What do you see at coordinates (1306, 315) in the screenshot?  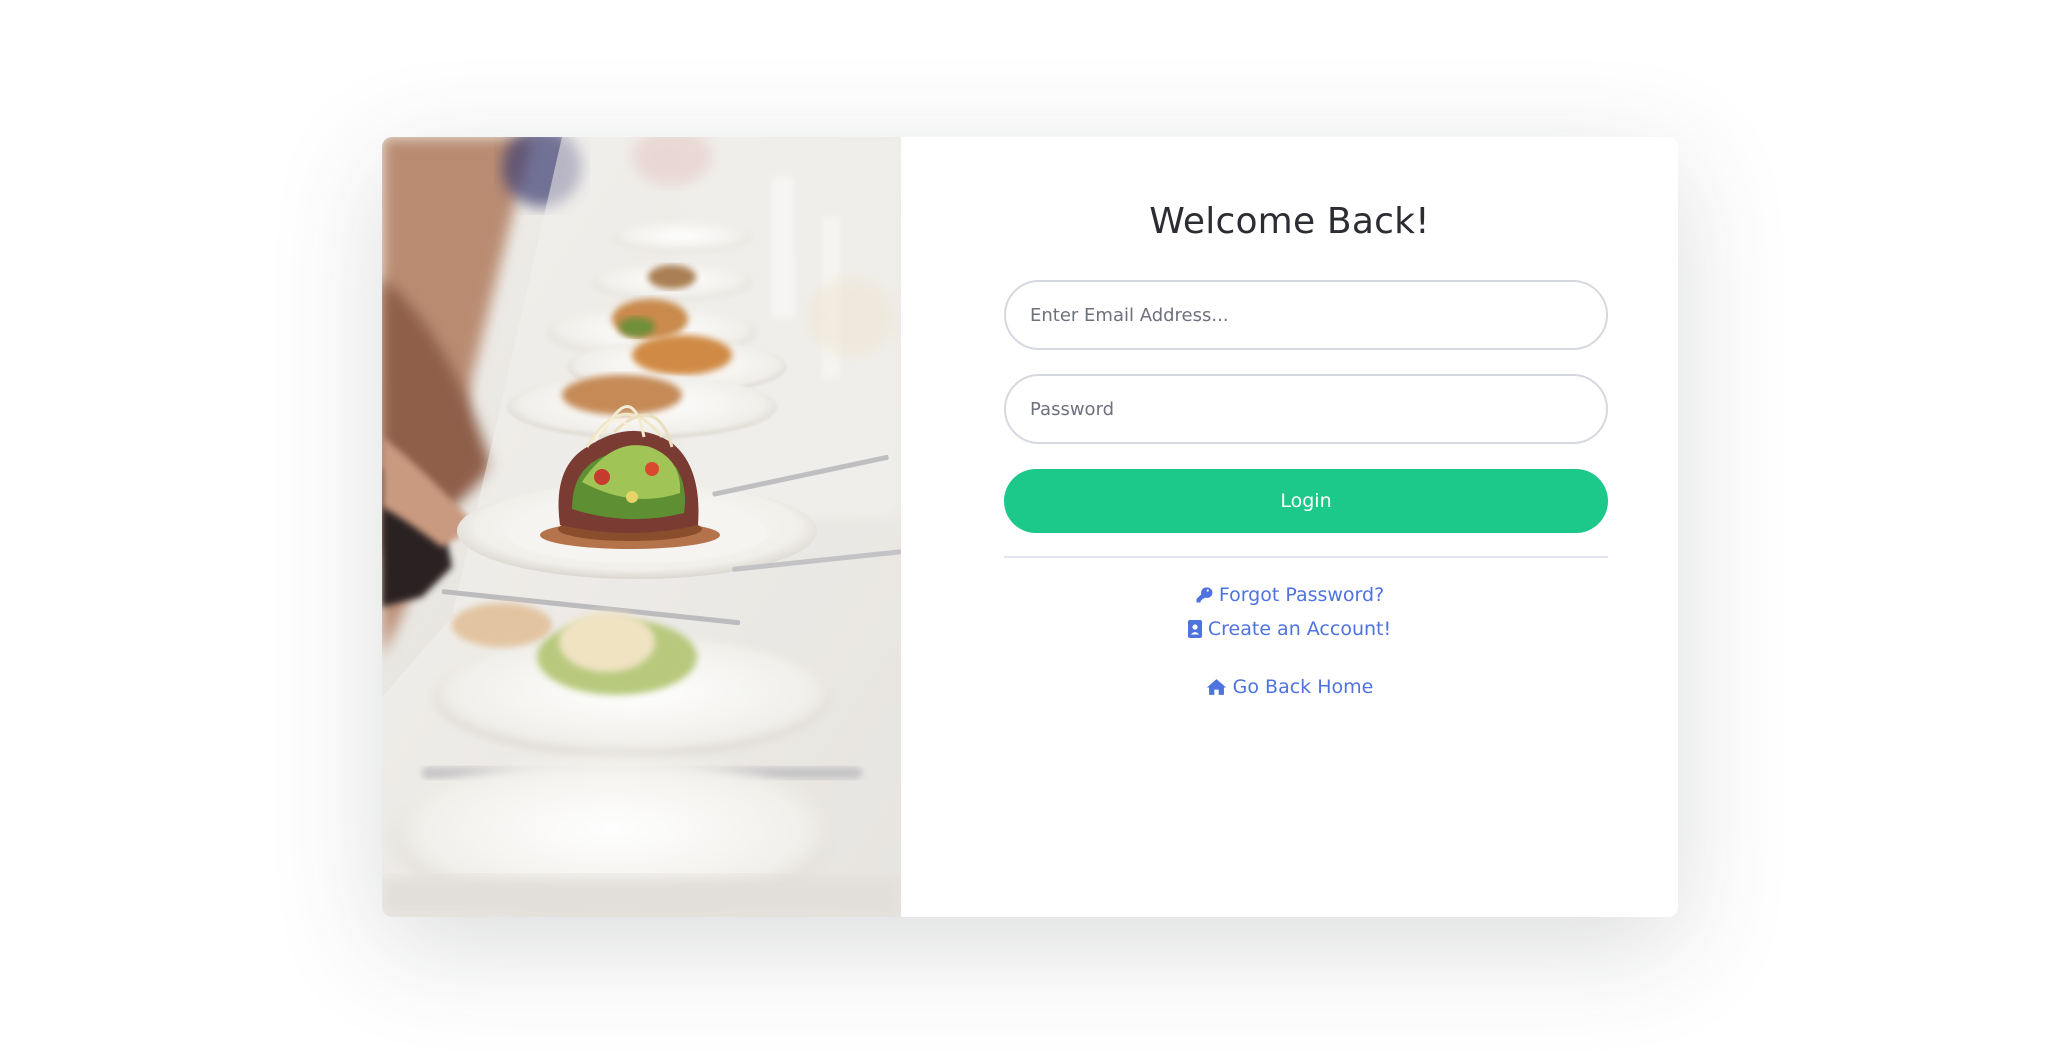 I see `email-input` at bounding box center [1306, 315].